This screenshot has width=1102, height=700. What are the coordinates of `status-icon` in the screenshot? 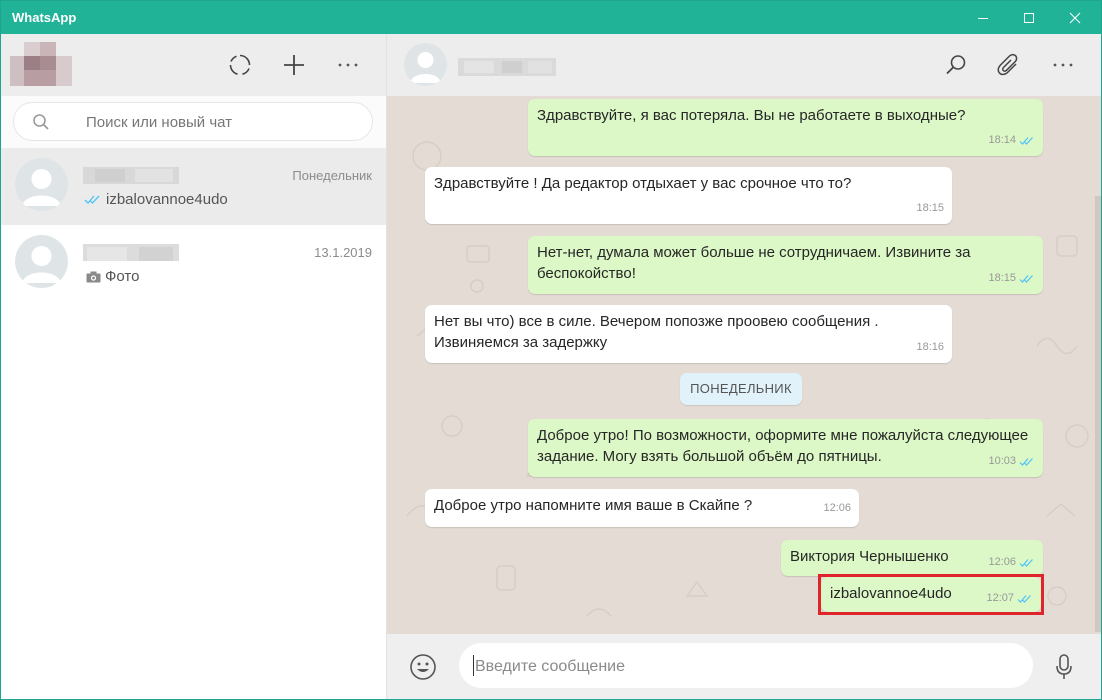 It's located at (240, 64).